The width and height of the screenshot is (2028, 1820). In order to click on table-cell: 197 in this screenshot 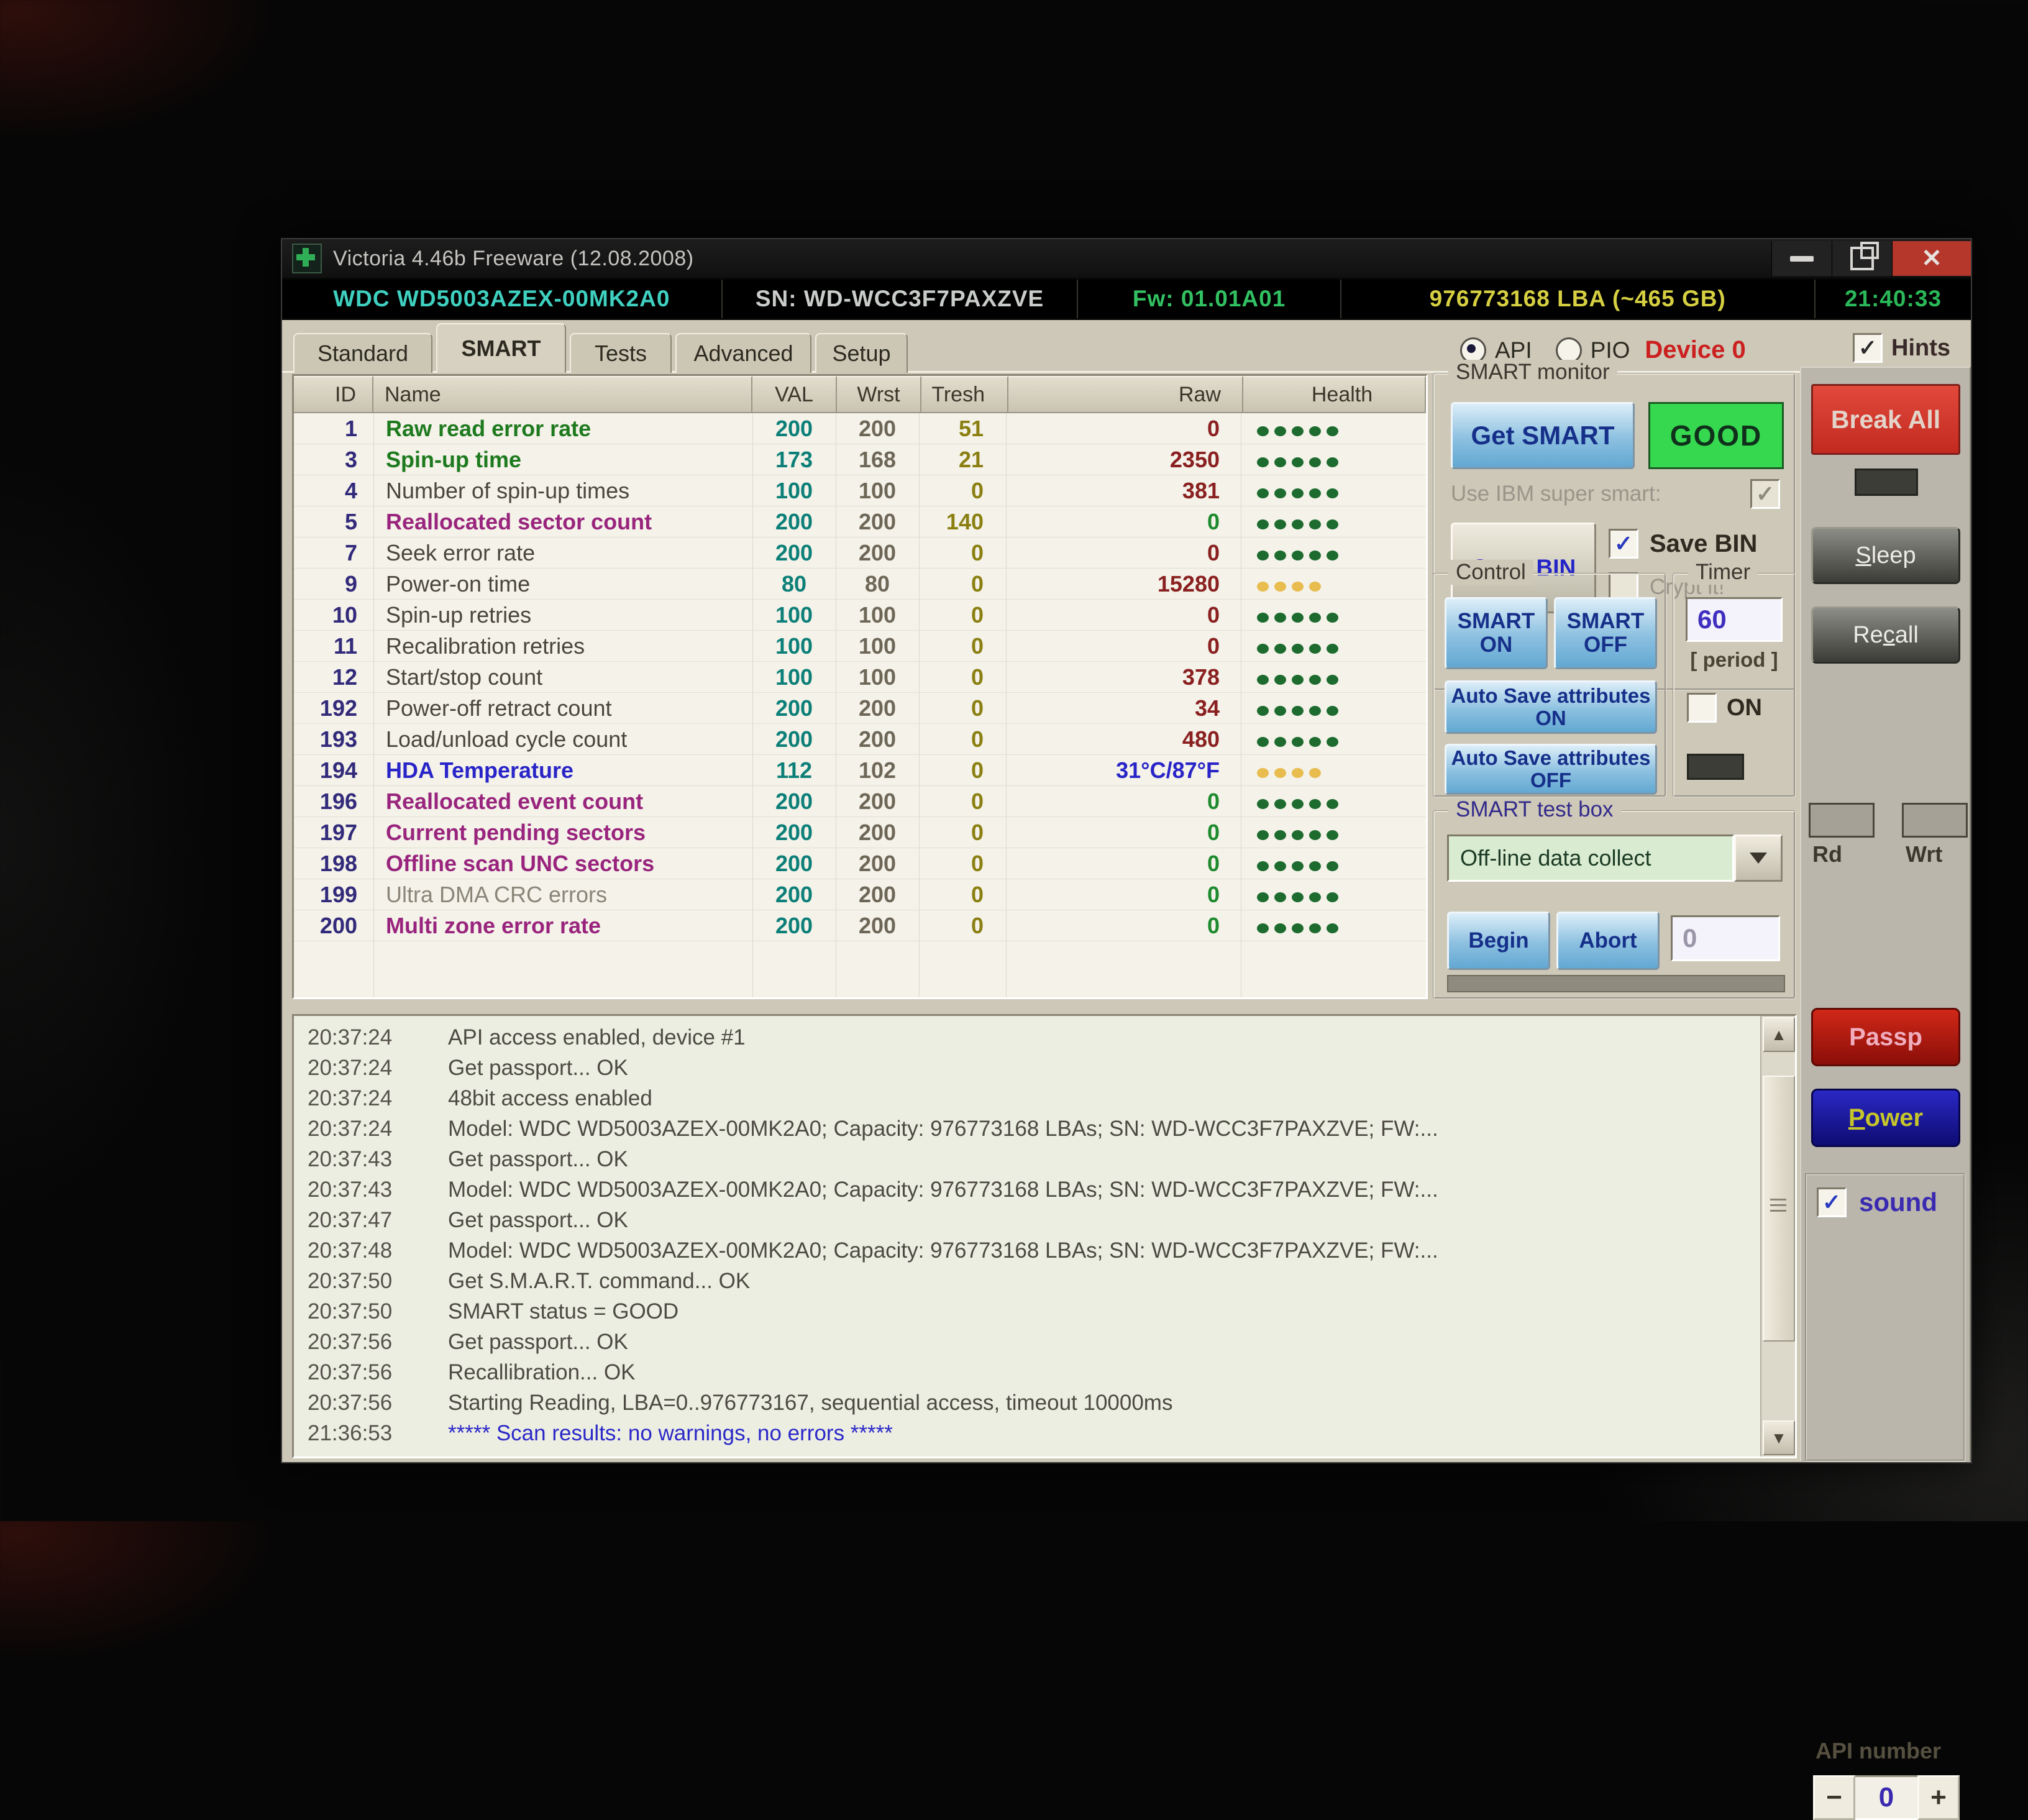, I will do `click(338, 832)`.